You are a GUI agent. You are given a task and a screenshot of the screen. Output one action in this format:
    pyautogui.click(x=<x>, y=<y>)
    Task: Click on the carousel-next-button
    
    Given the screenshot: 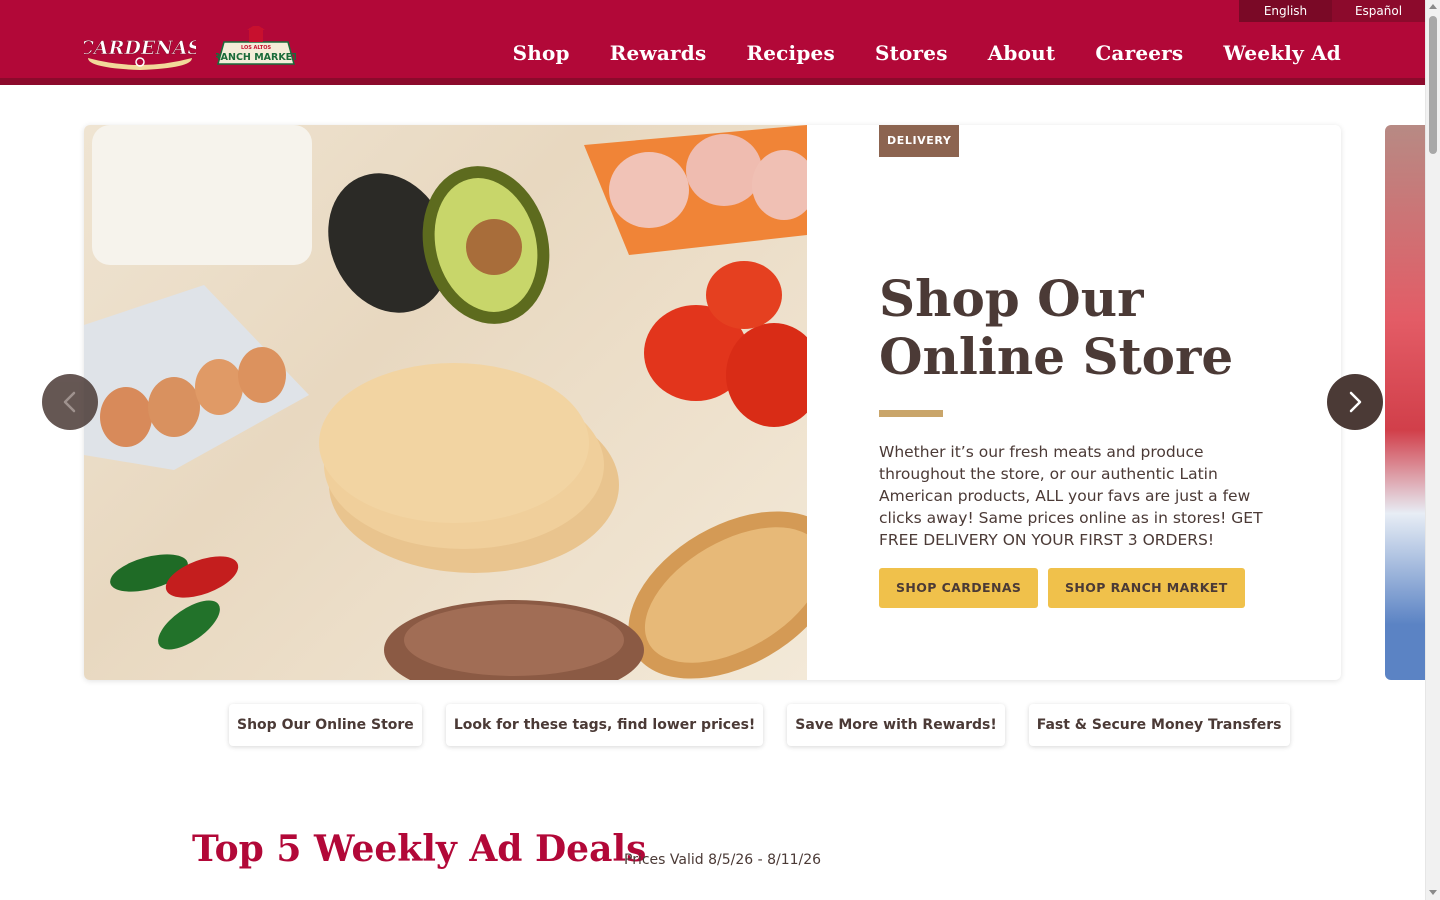 What is the action you would take?
    pyautogui.click(x=1355, y=402)
    